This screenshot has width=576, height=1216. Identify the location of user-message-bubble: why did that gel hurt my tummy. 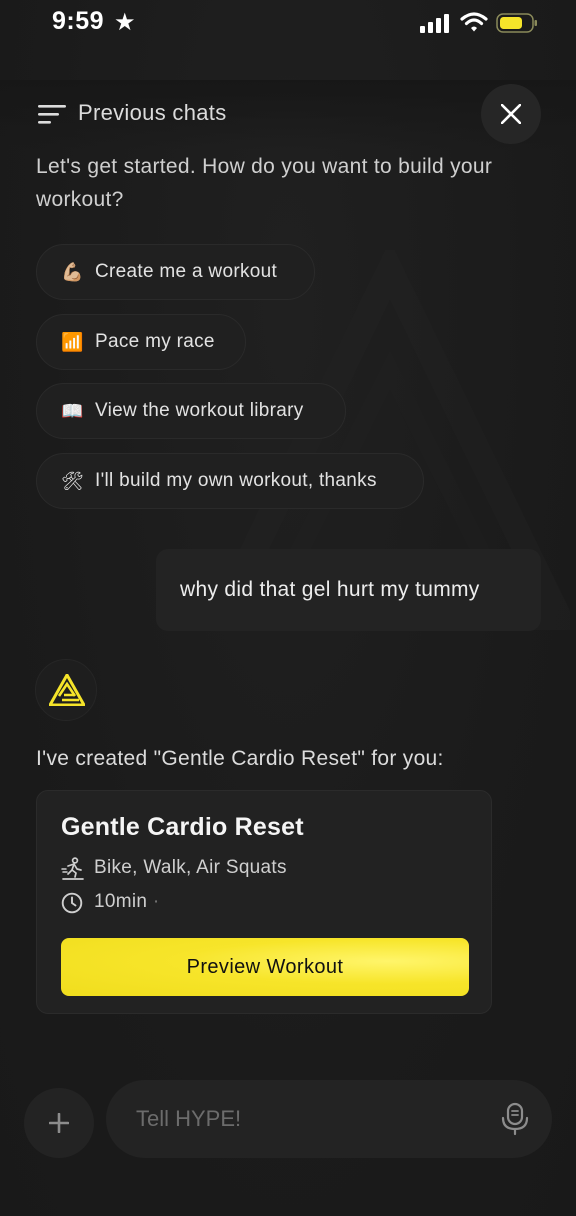
(348, 590).